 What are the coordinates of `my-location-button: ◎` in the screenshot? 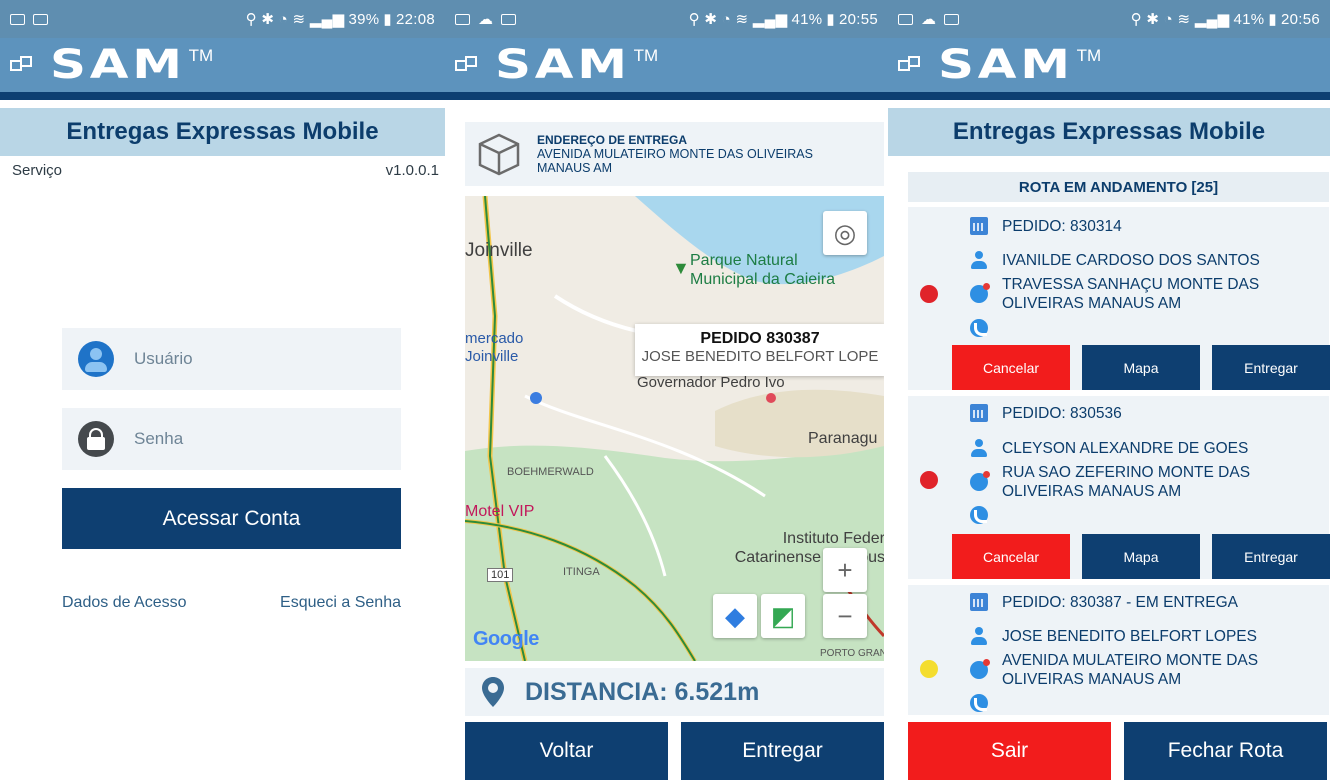 It's located at (845, 233).